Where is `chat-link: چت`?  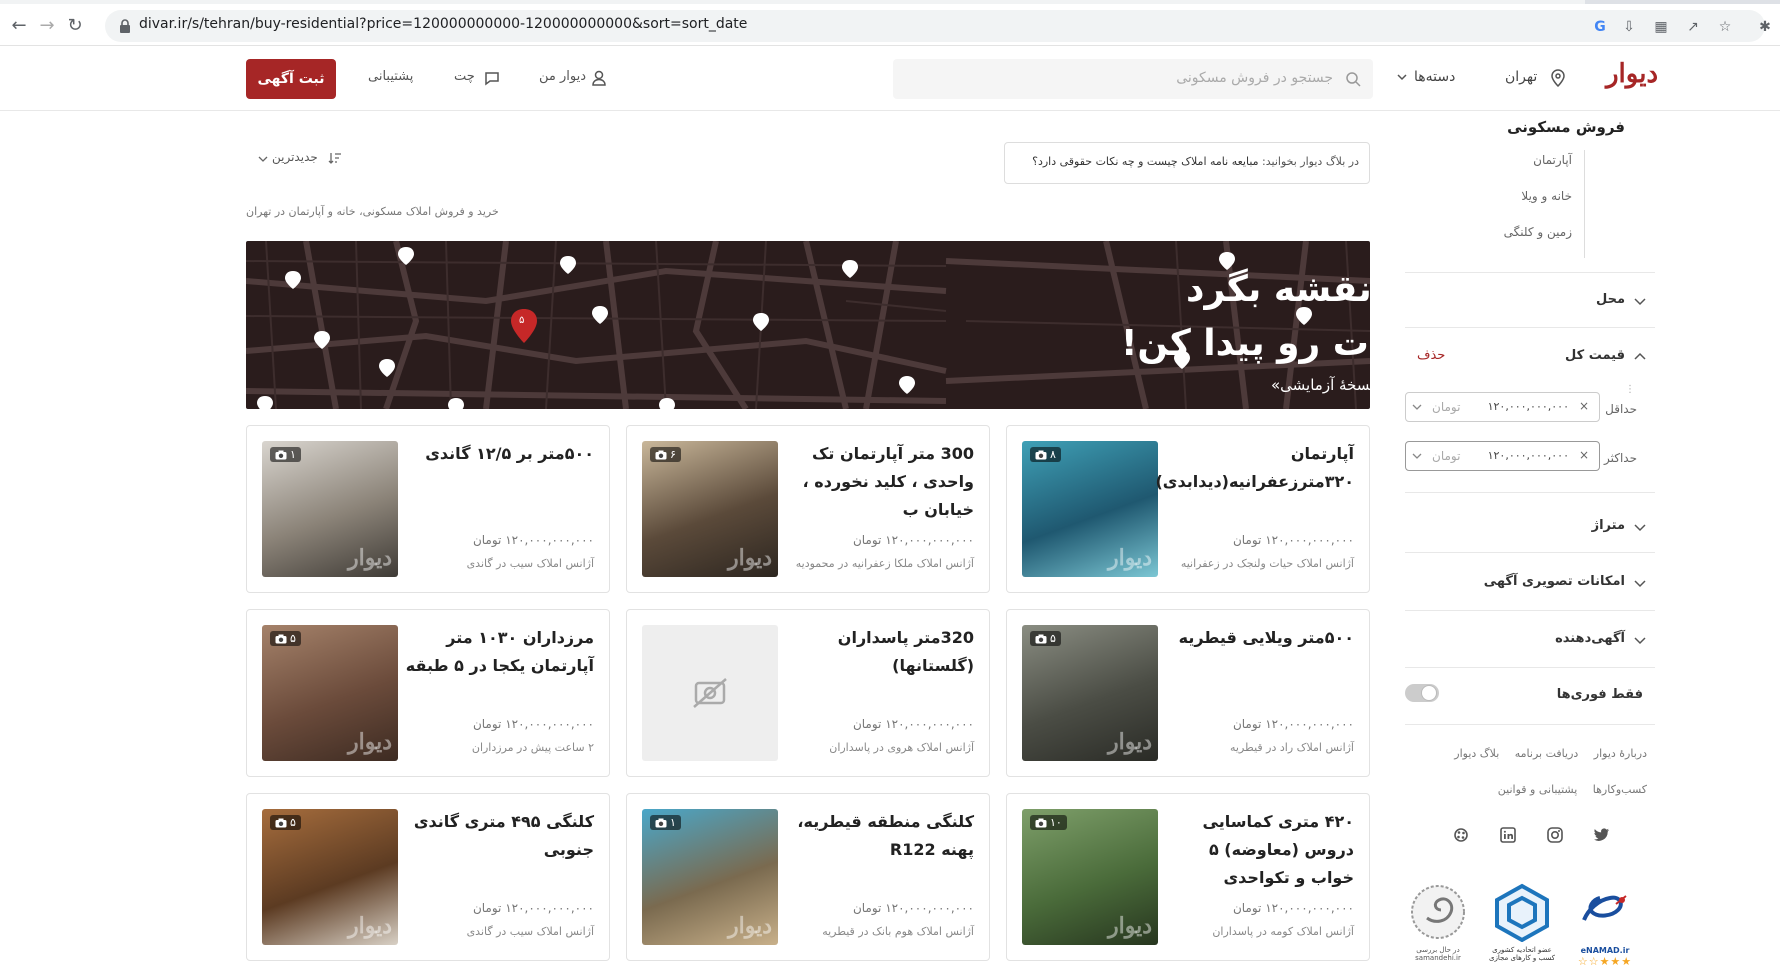 chat-link: چت is located at coordinates (464, 76).